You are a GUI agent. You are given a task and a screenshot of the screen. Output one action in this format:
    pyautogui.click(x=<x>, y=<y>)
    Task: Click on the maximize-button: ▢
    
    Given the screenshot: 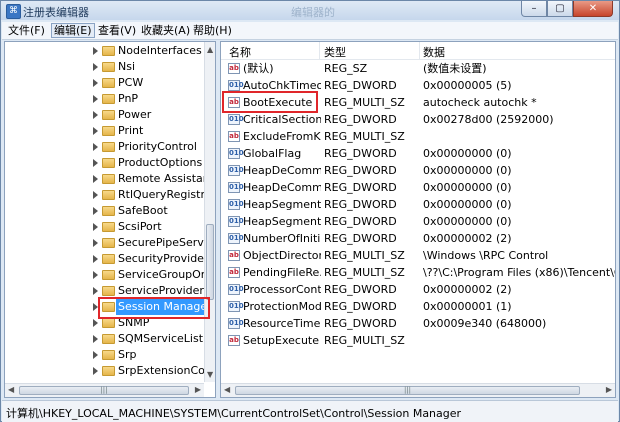 What is the action you would take?
    pyautogui.click(x=560, y=9)
    